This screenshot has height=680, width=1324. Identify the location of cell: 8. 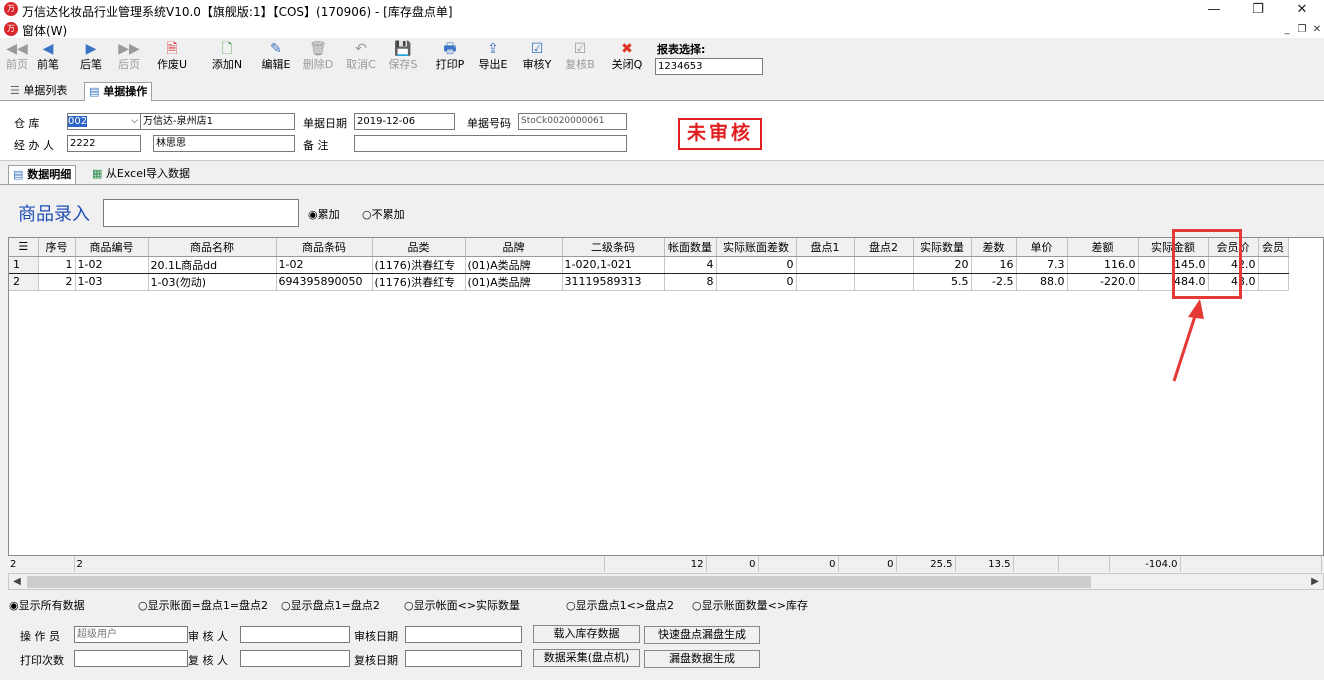
(690, 282).